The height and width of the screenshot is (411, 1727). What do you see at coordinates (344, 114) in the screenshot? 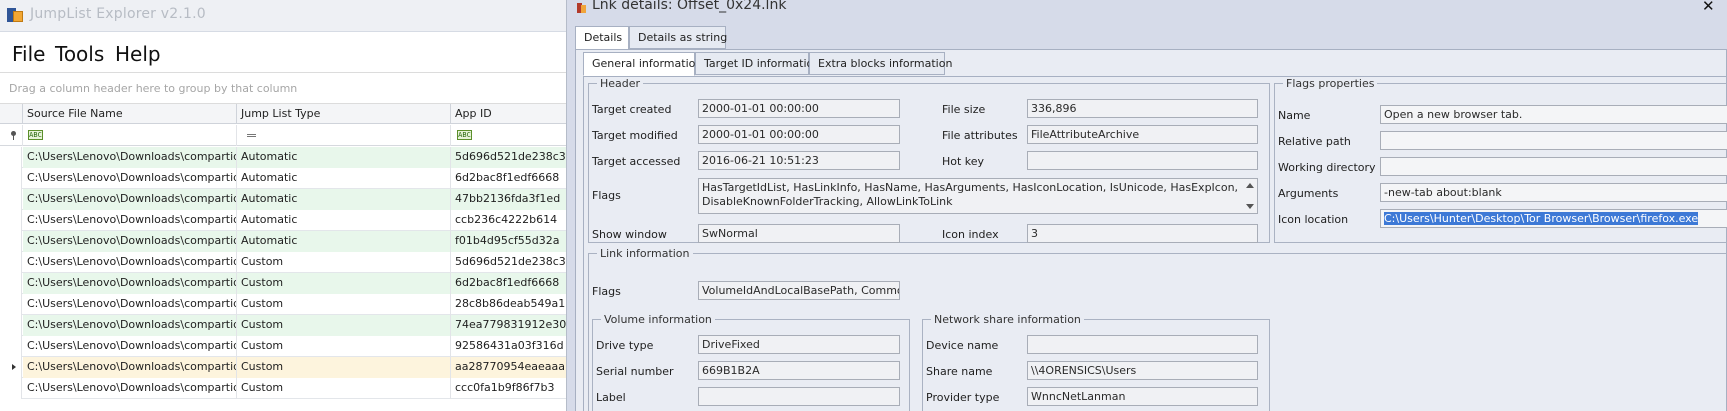
I see `column-header-jump-list-type: Jump List Type` at bounding box center [344, 114].